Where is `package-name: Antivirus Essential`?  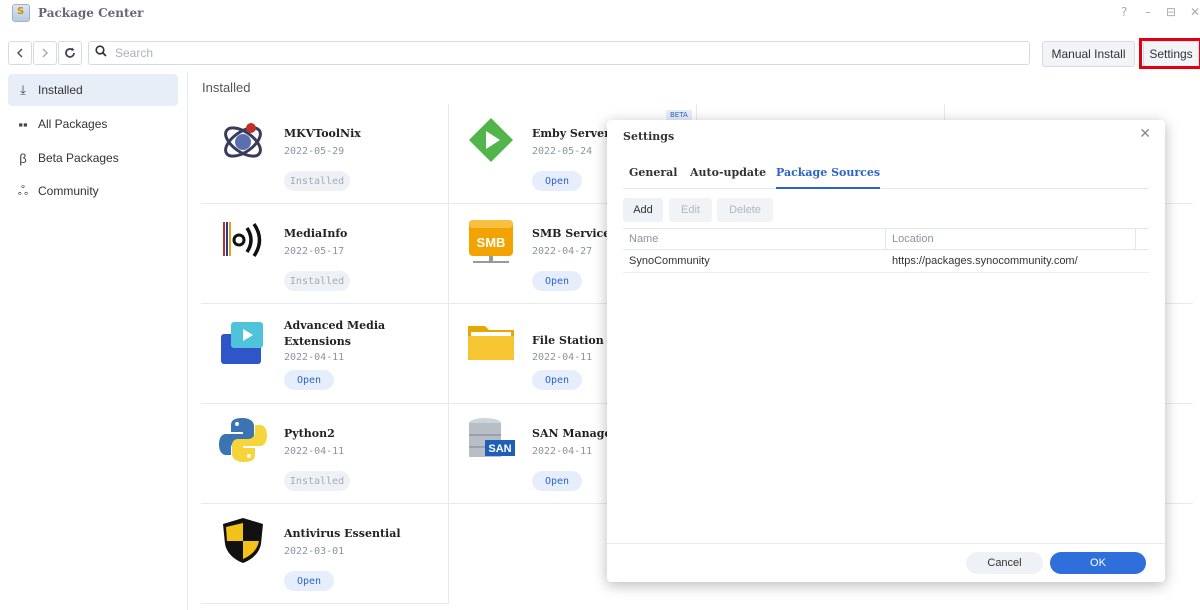 package-name: Antivirus Essential is located at coordinates (342, 533).